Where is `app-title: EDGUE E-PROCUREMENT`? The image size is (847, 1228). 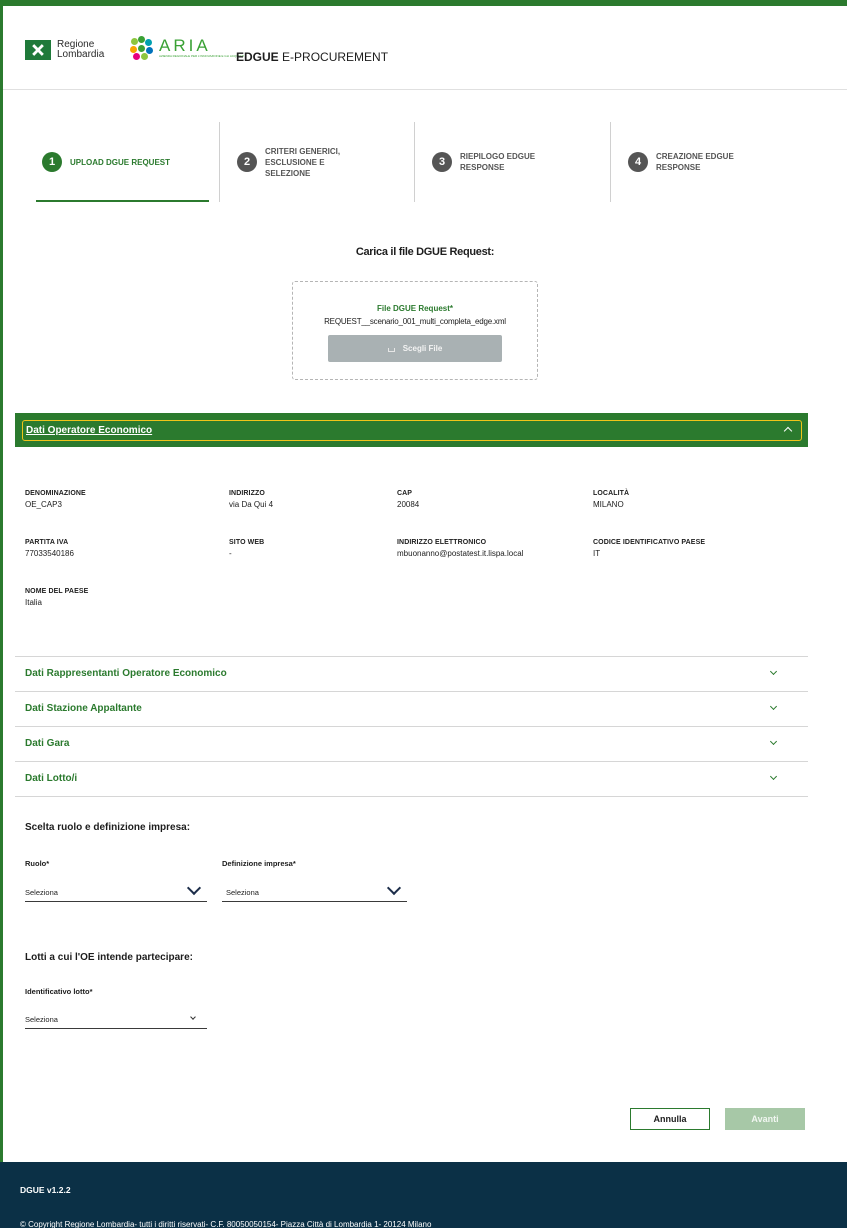 app-title: EDGUE E-PROCUREMENT is located at coordinates (312, 57).